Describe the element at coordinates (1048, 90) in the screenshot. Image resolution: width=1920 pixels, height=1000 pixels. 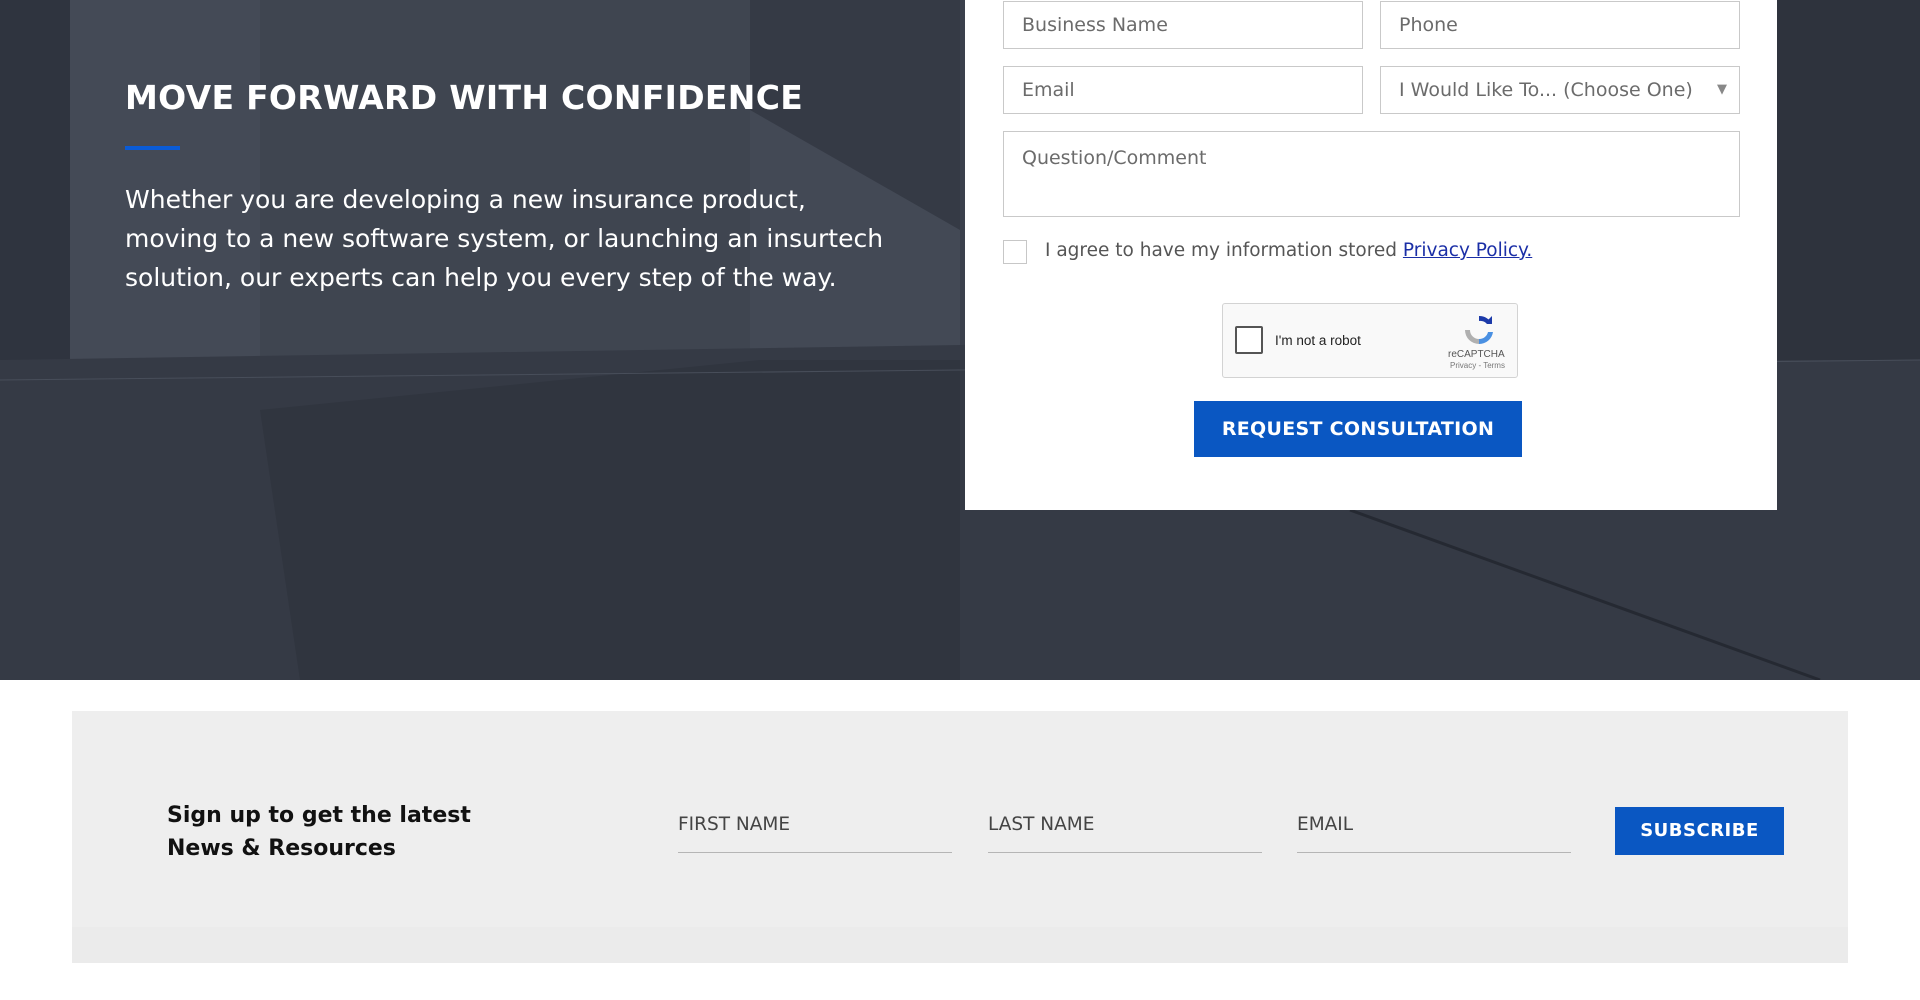
I see `email-placeholder: Email` at that location.